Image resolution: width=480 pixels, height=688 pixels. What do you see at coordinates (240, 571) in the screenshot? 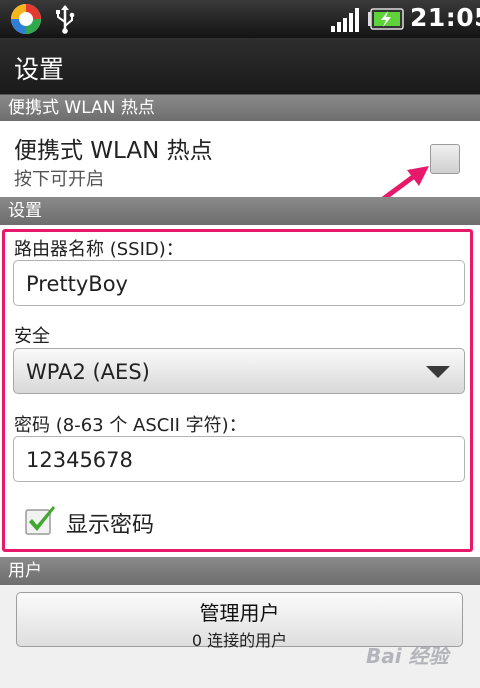
I see `section-header-users: 用户` at bounding box center [240, 571].